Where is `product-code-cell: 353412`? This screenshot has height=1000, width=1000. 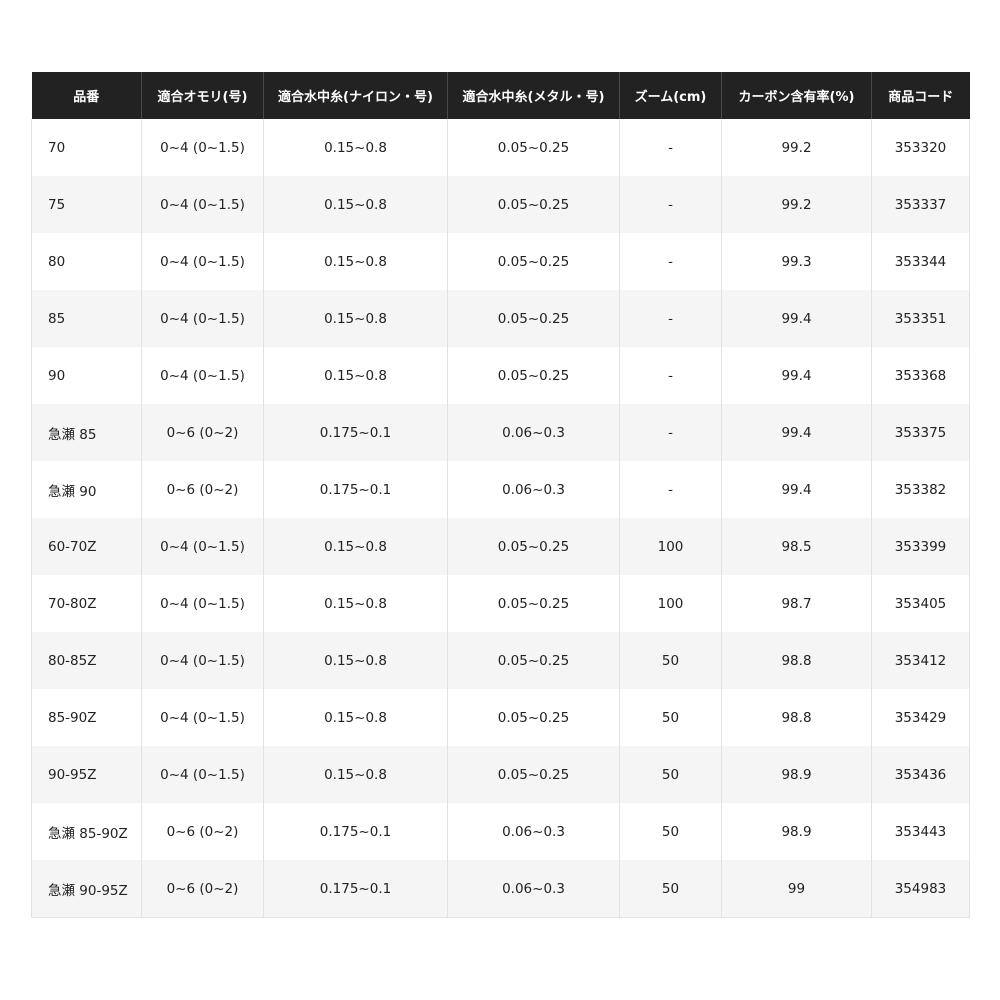 product-code-cell: 353412 is located at coordinates (920, 660).